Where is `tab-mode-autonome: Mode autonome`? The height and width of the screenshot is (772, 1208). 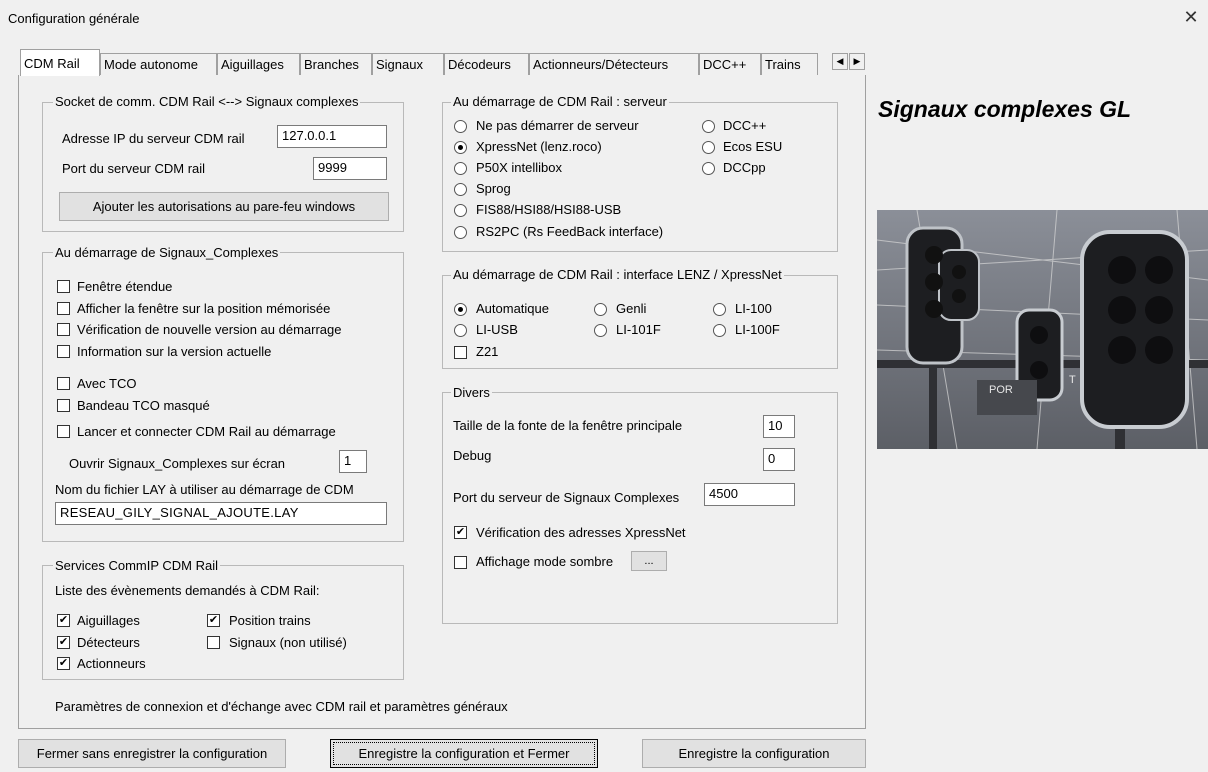 tab-mode-autonome: Mode autonome is located at coordinates (158, 64).